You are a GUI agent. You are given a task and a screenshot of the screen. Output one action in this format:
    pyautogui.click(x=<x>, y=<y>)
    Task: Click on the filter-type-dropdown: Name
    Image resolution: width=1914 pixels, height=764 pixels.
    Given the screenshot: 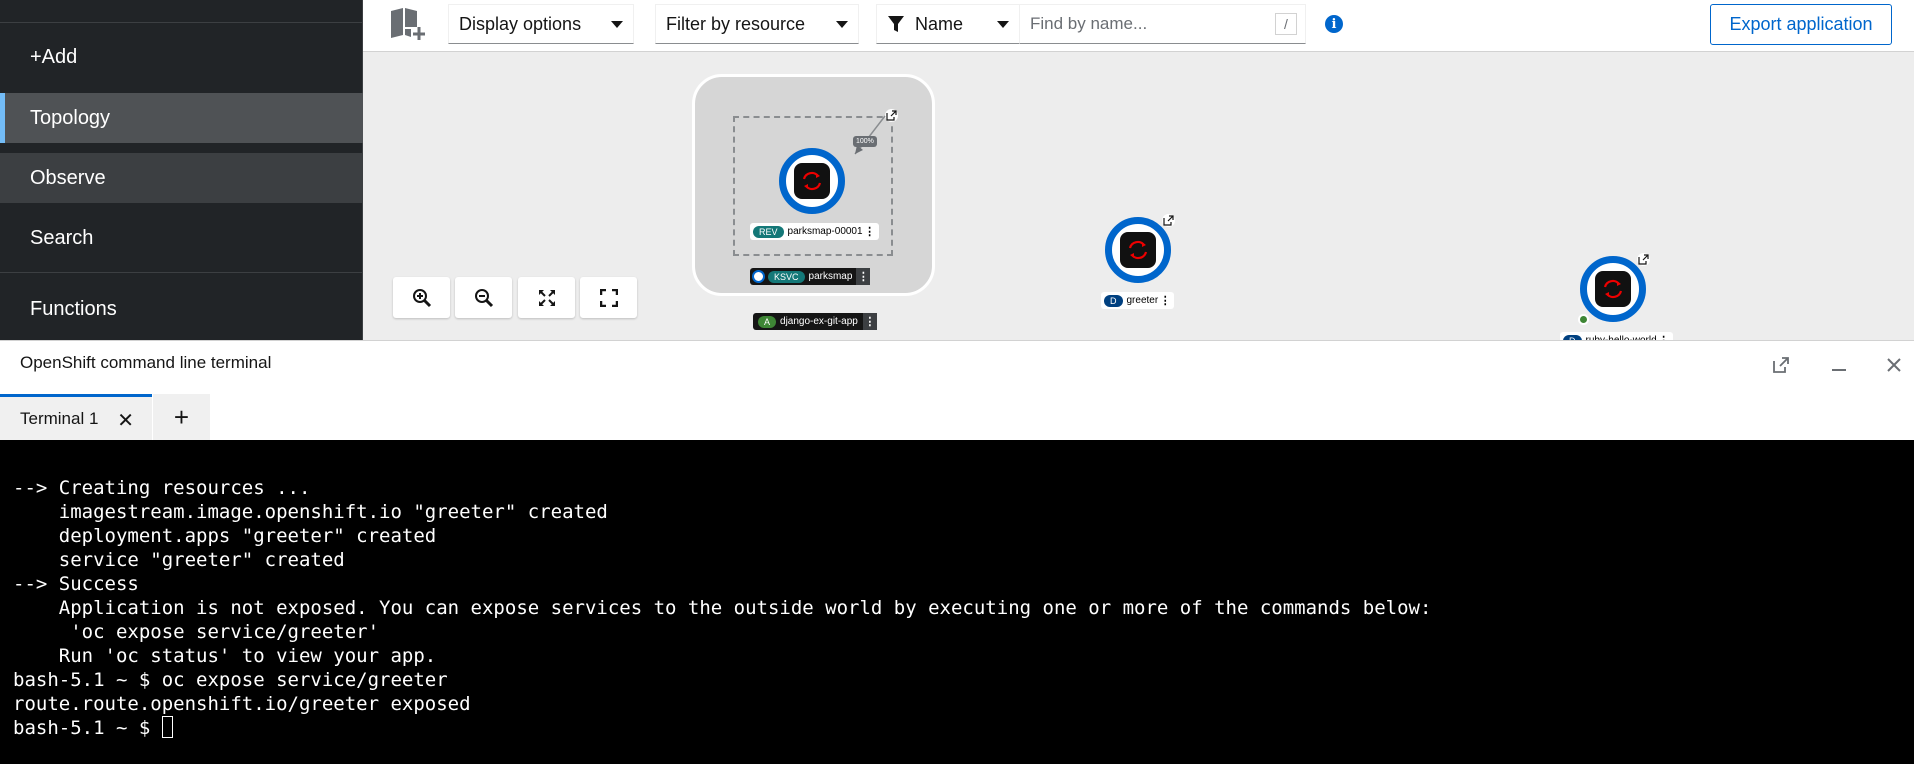 What is the action you would take?
    pyautogui.click(x=948, y=24)
    